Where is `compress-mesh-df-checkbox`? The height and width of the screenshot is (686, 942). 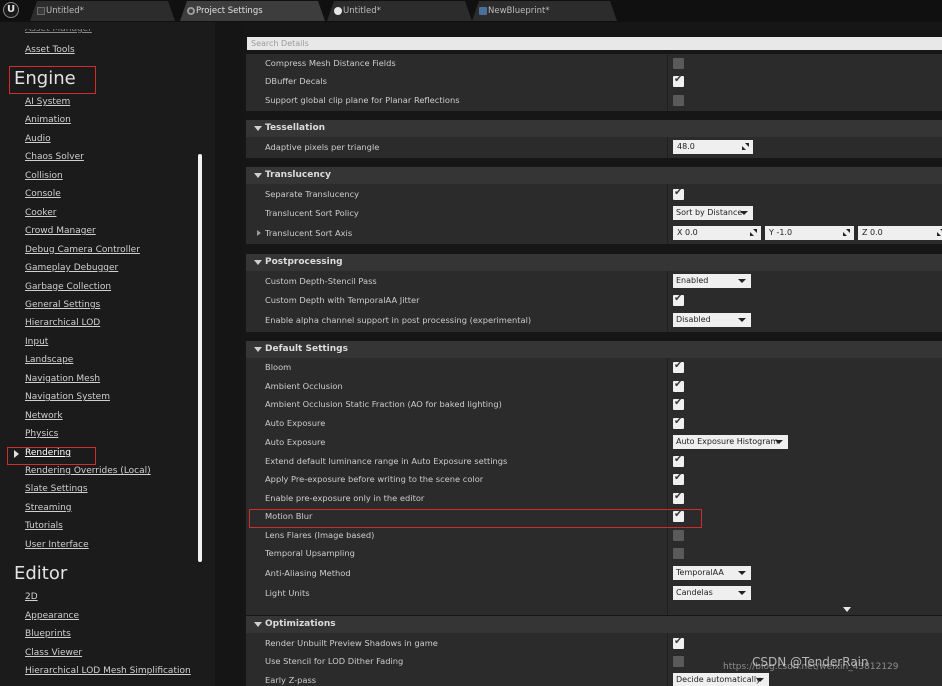 compress-mesh-df-checkbox is located at coordinates (678, 63).